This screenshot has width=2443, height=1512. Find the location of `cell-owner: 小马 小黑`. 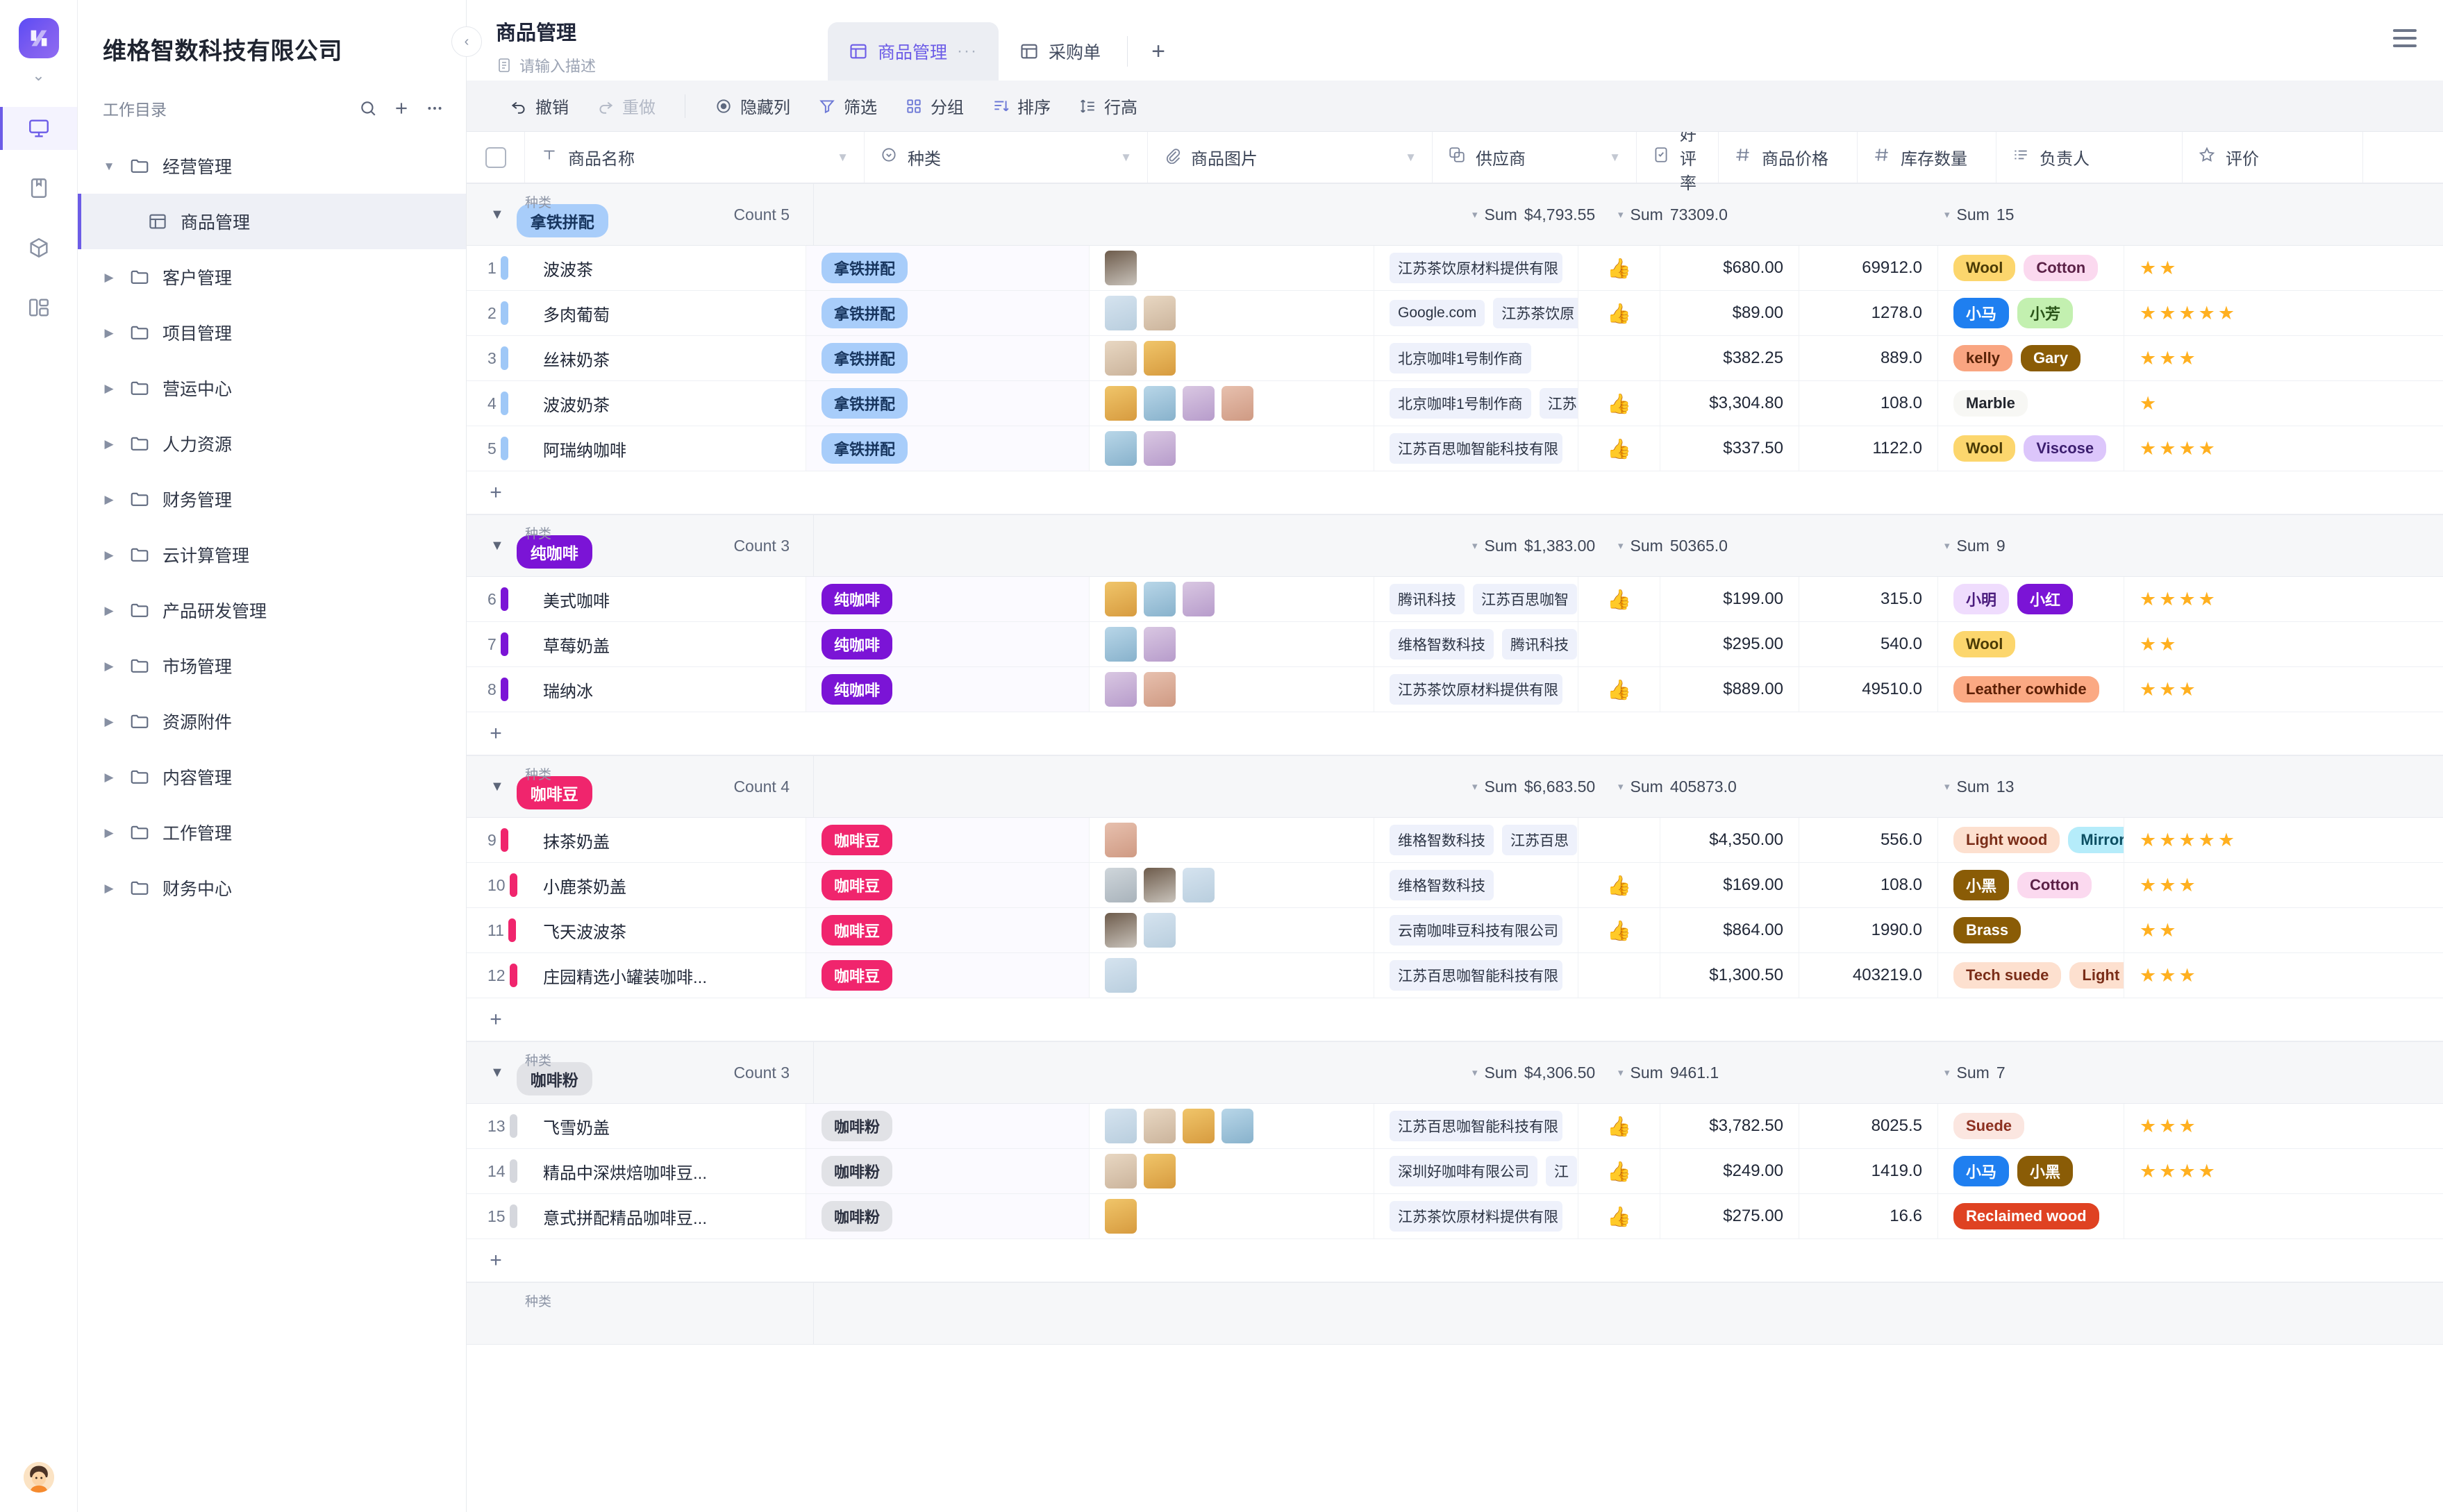

cell-owner: 小马 小黑 is located at coordinates (2031, 1171).